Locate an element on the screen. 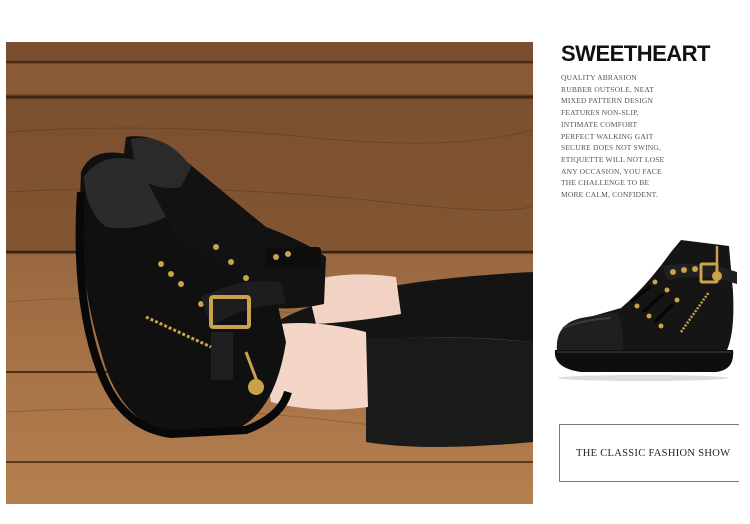 This screenshot has width=750, height=524. description-line: INTIMATE COMFORT is located at coordinates (599, 124).